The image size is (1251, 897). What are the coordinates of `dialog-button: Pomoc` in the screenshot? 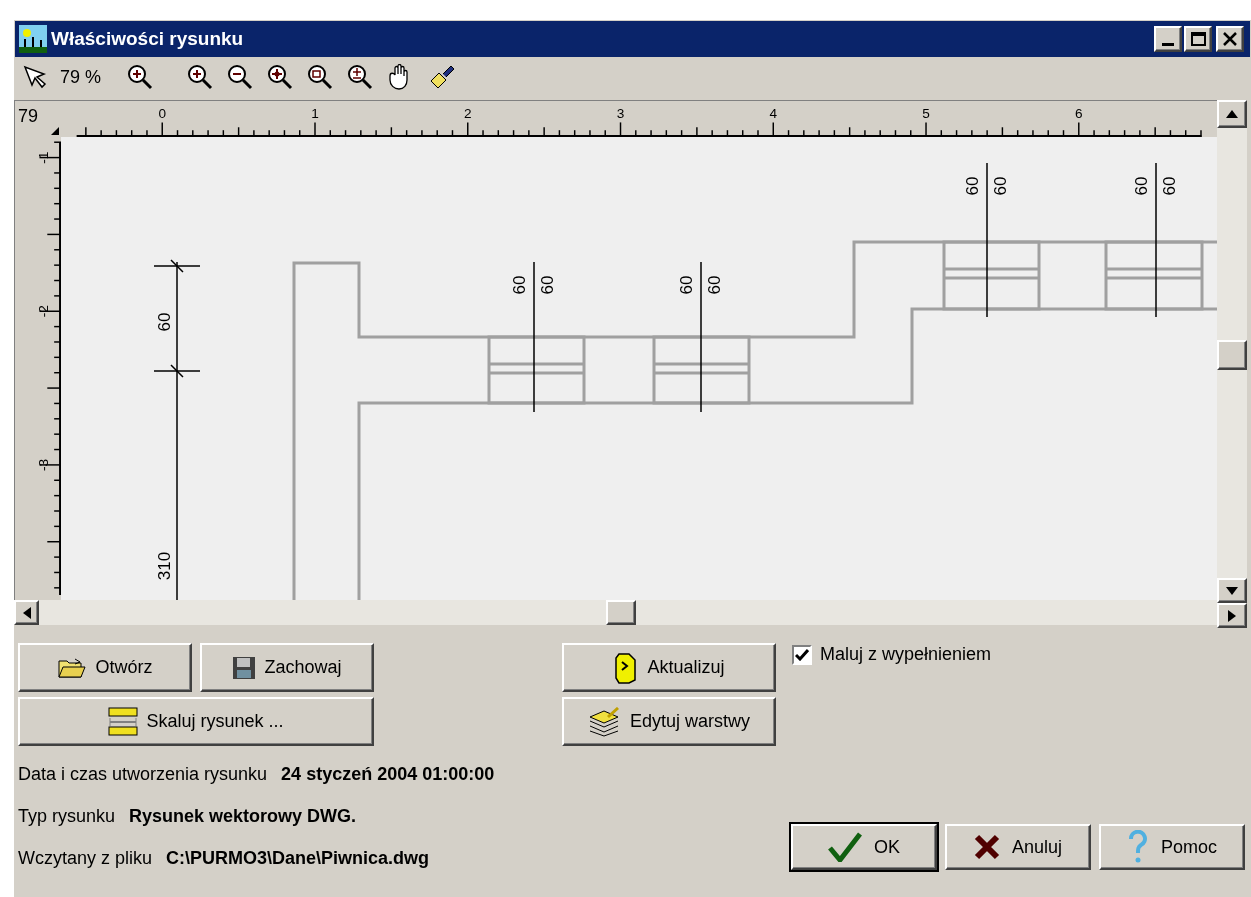 It's located at (1172, 847).